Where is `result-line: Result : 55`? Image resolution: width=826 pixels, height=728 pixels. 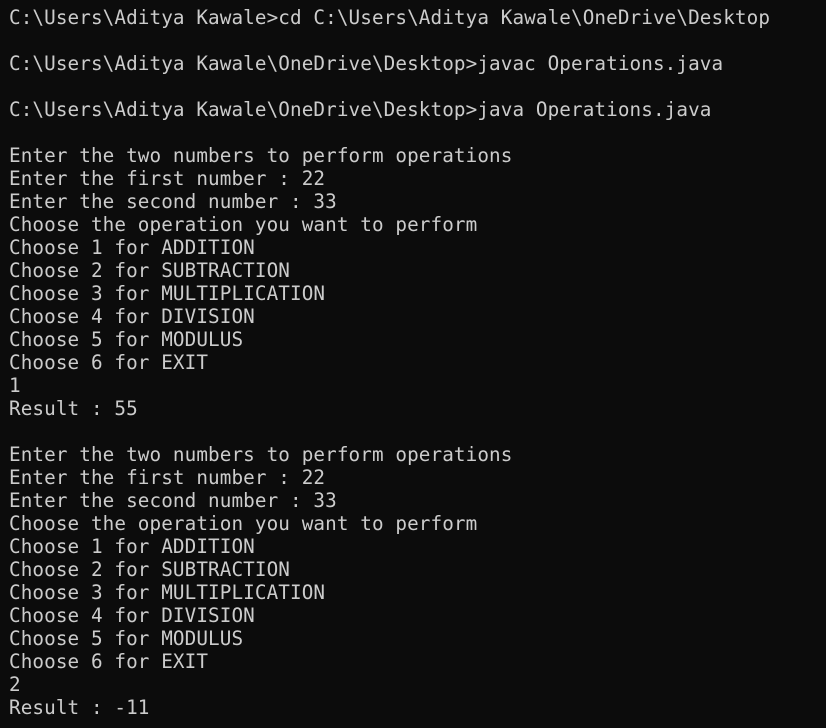 result-line: Result : 55 is located at coordinates (73, 408).